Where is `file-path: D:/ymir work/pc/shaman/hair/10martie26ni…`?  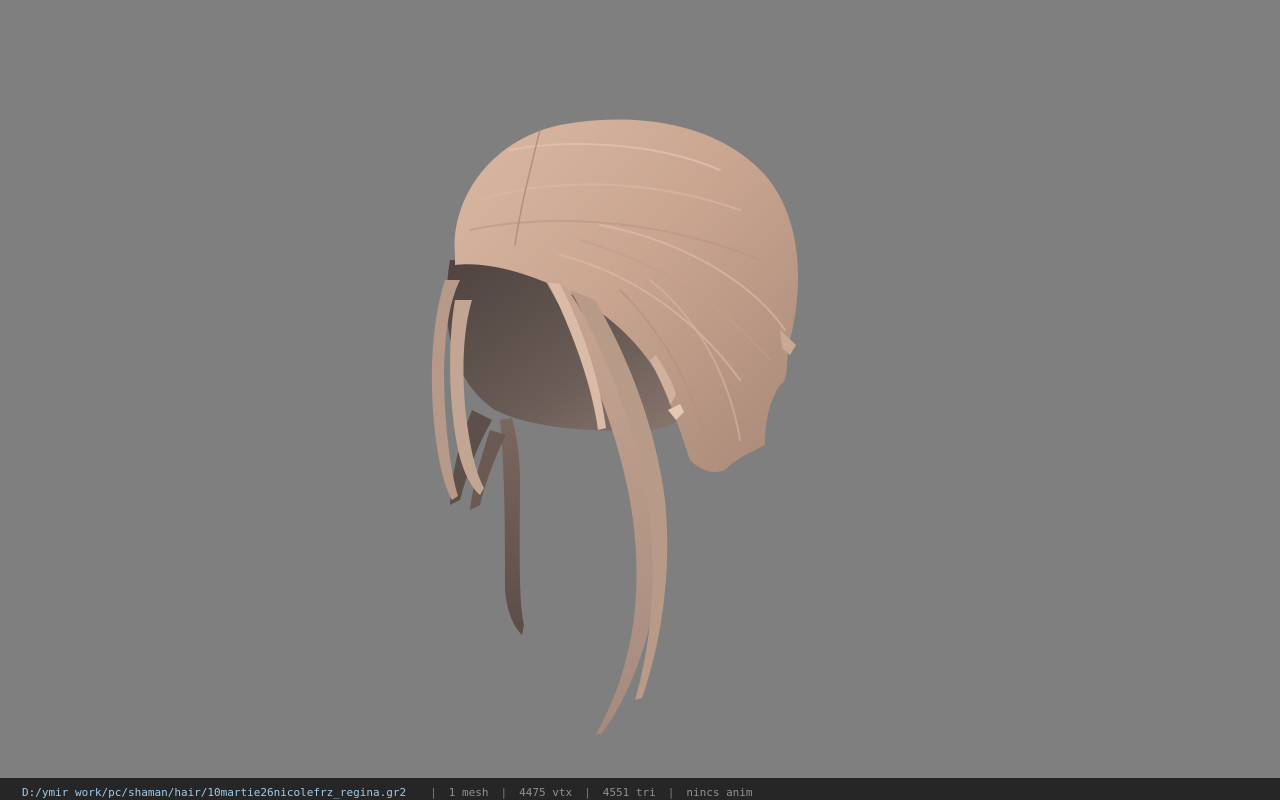
file-path: D:/ymir work/pc/shaman/hair/10martie26ni… is located at coordinates (214, 792).